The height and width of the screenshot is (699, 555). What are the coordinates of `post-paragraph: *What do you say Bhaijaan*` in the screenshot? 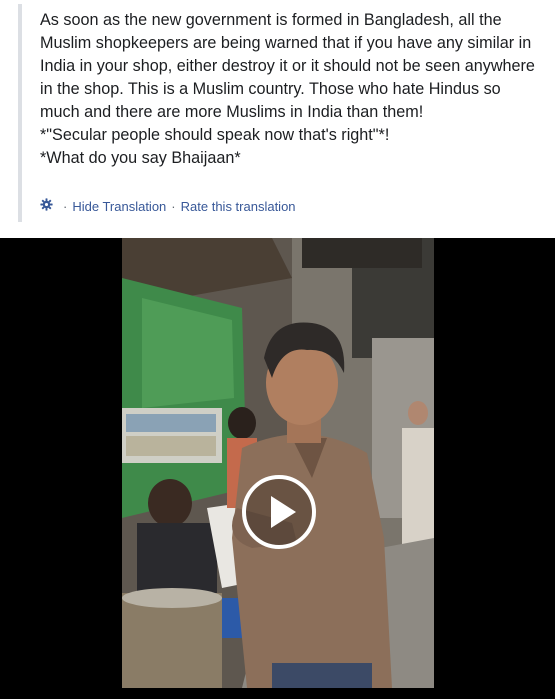 It's located at (140, 158).